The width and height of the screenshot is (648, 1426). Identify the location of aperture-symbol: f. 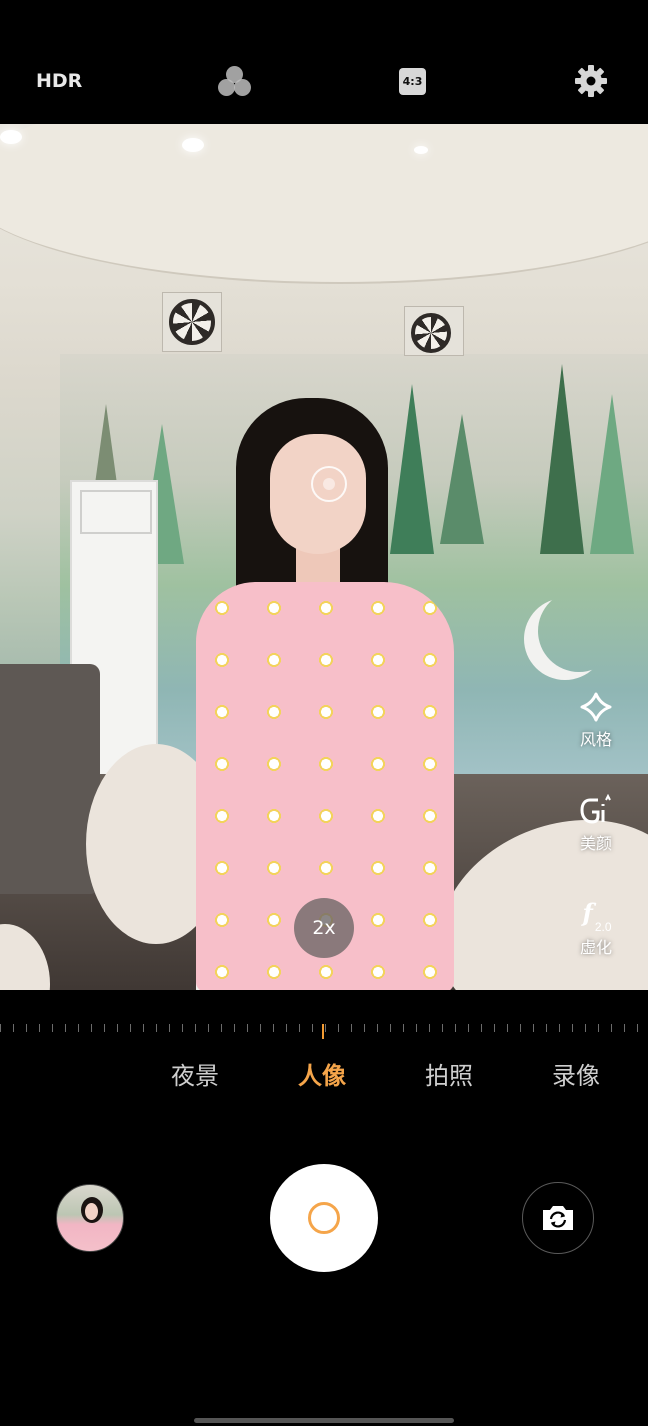
(587, 912).